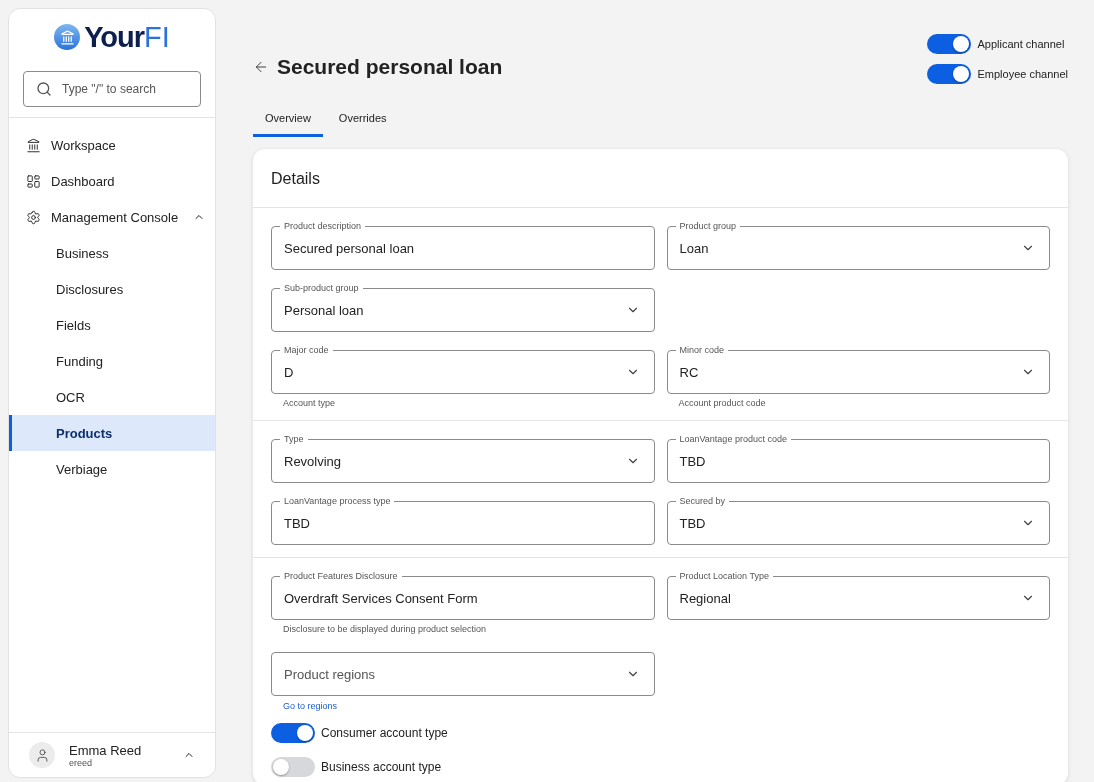 Image resolution: width=1094 pixels, height=782 pixels. I want to click on user-handle: ereed, so click(81, 762).